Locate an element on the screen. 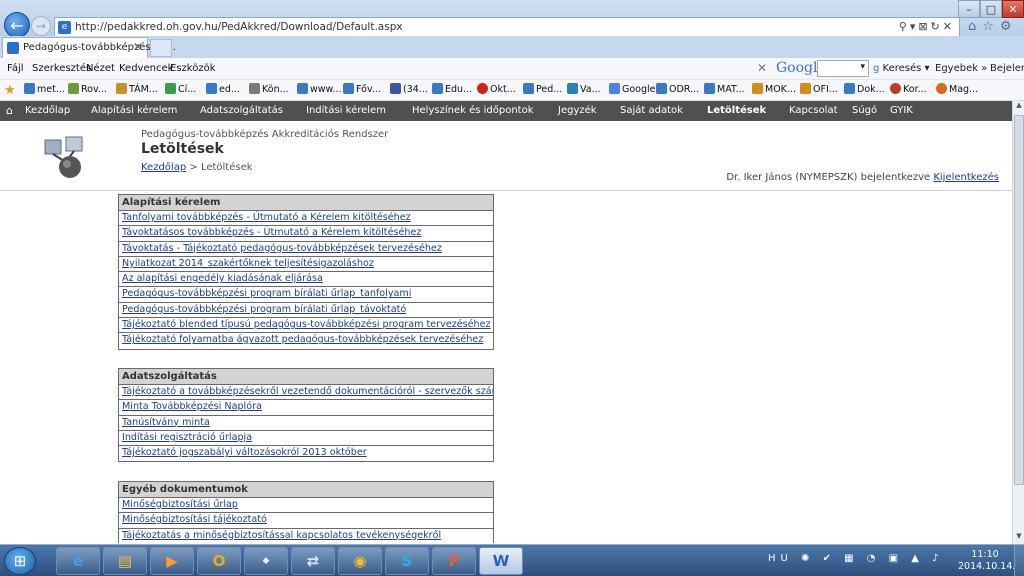 The height and width of the screenshot is (576, 1024). window-close-button: ✕ is located at coordinates (1013, 9).